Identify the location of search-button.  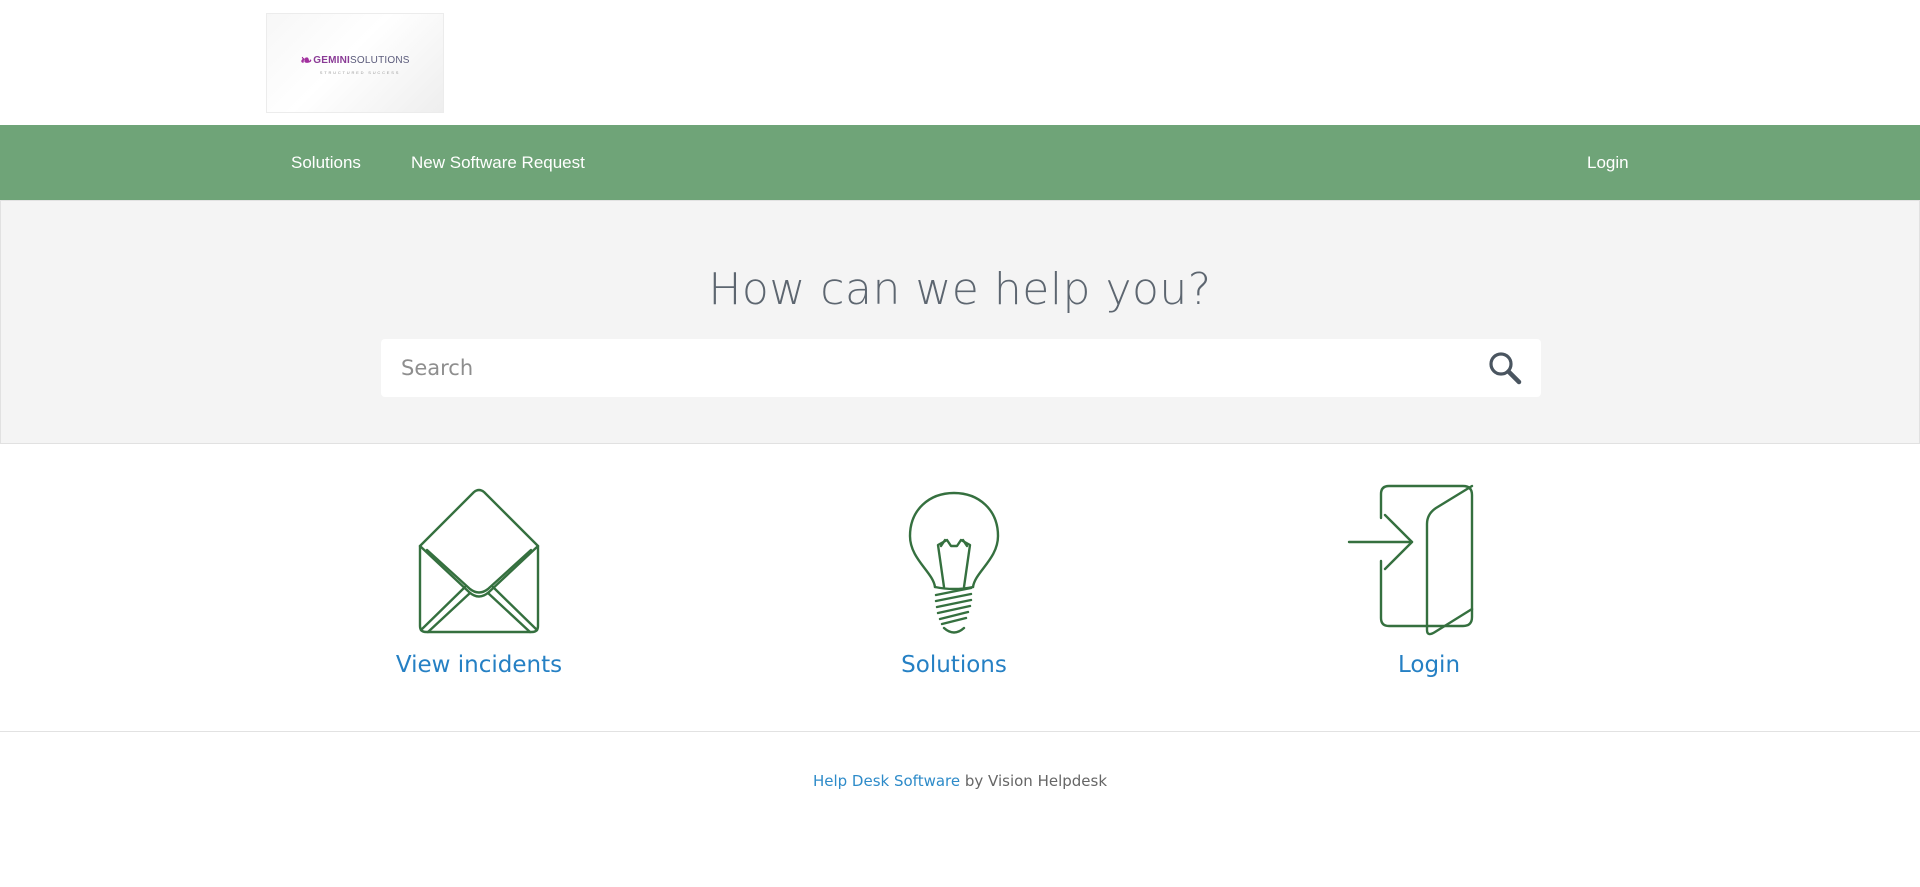
(1505, 368).